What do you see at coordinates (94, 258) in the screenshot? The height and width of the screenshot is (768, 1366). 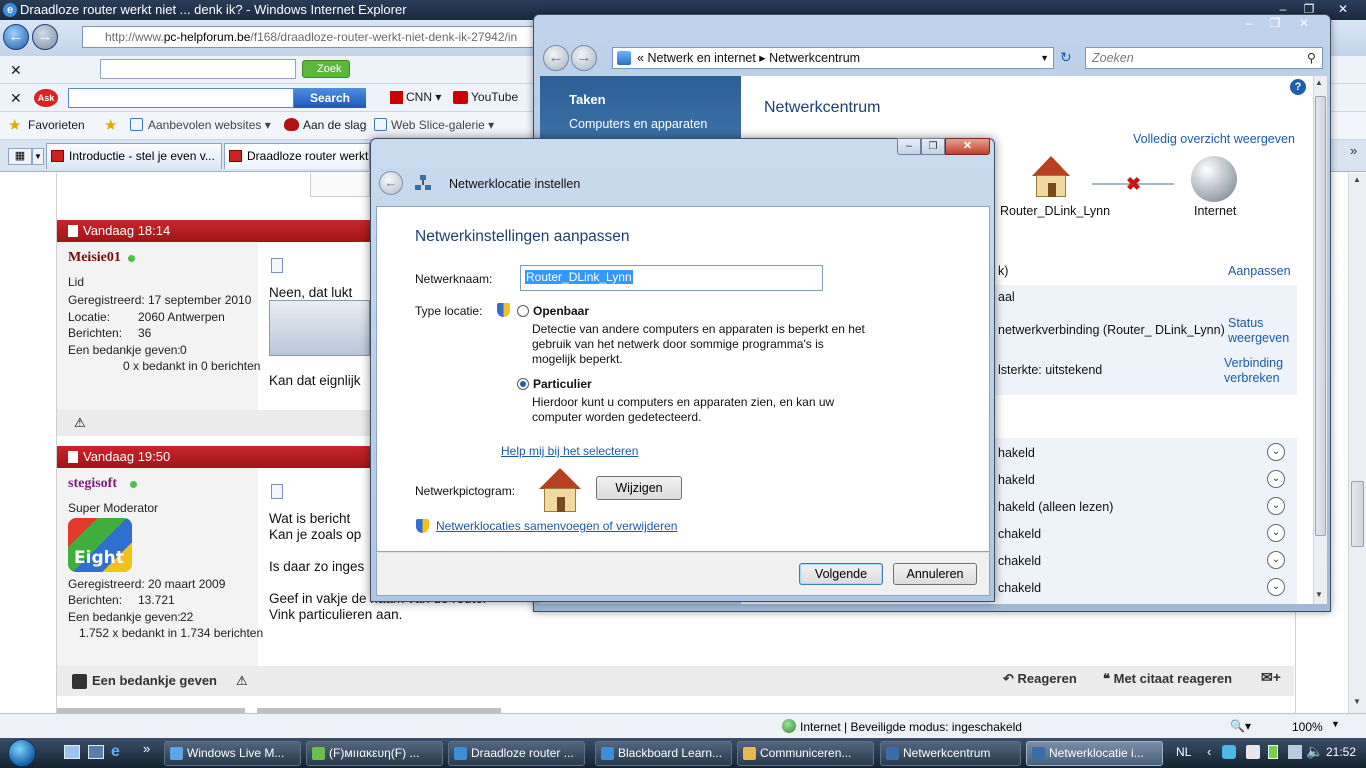 I see `post1-username: Meisie01` at bounding box center [94, 258].